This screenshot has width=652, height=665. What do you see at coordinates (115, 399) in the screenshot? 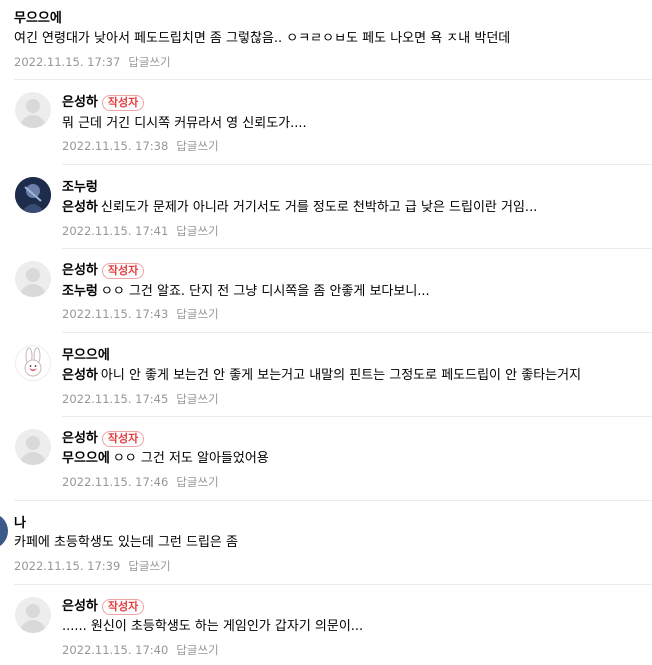
I see `comment-date: 2022.11.15. 17:45` at bounding box center [115, 399].